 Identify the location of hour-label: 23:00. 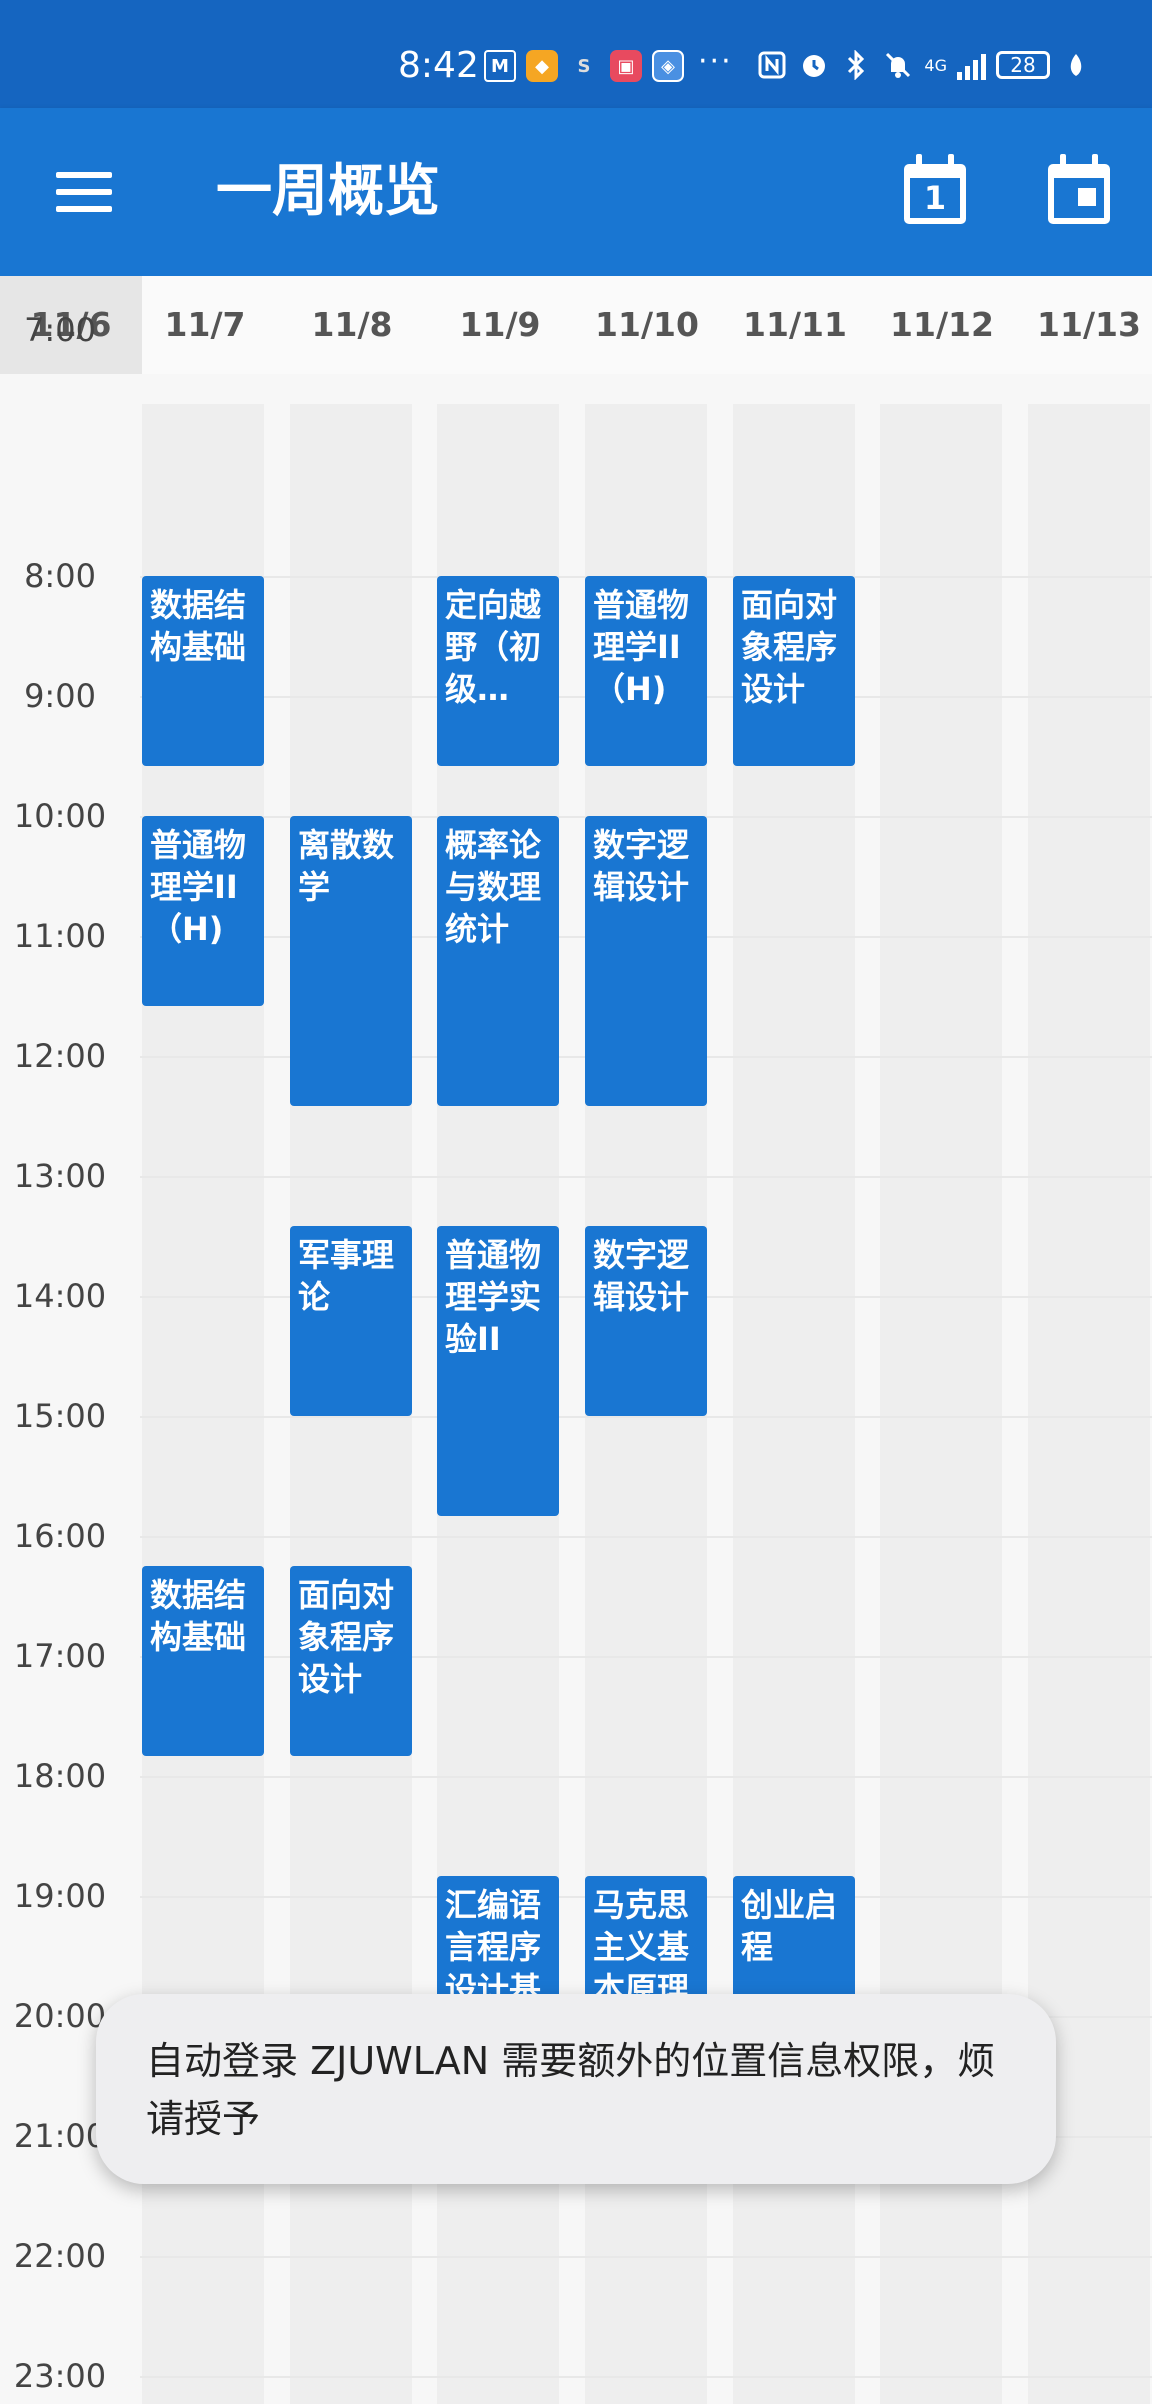
(60, 2376).